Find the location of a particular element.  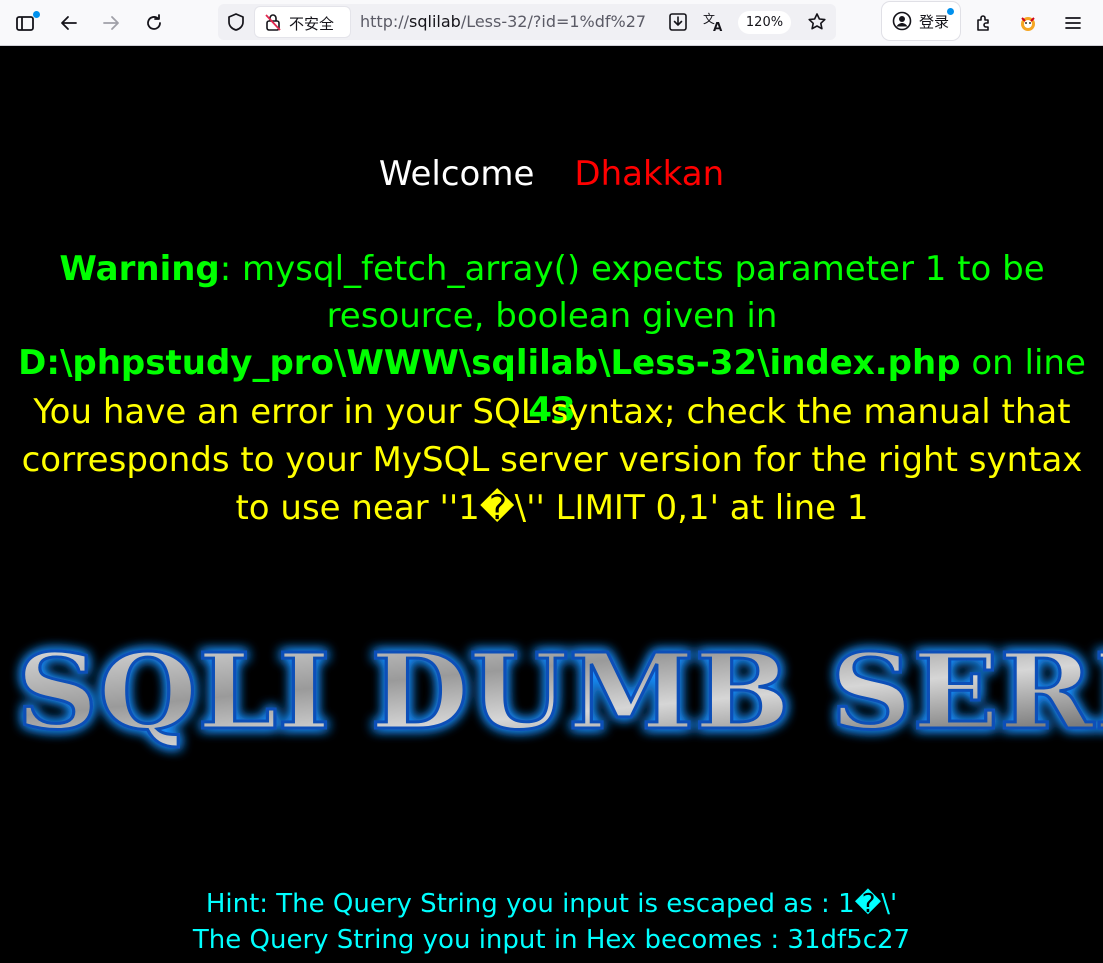

forward-button is located at coordinates (111, 23).